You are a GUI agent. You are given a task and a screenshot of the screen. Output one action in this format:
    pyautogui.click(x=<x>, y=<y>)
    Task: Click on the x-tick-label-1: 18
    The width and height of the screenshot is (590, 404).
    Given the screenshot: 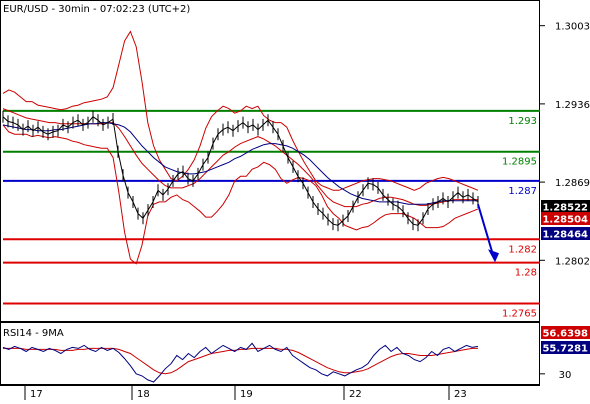 What is the action you would take?
    pyautogui.click(x=143, y=394)
    